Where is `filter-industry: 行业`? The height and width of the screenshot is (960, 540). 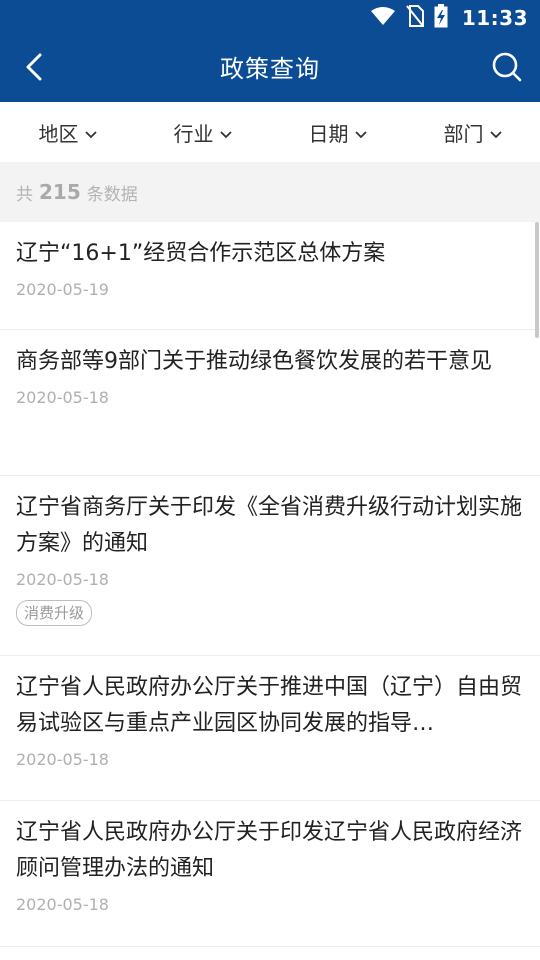
filter-industry: 行业 is located at coordinates (202, 132).